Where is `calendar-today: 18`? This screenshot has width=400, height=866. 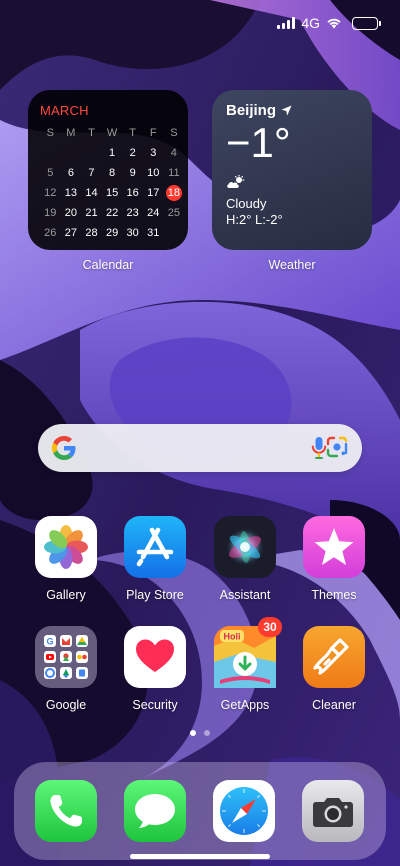 calendar-today: 18 is located at coordinates (173, 193).